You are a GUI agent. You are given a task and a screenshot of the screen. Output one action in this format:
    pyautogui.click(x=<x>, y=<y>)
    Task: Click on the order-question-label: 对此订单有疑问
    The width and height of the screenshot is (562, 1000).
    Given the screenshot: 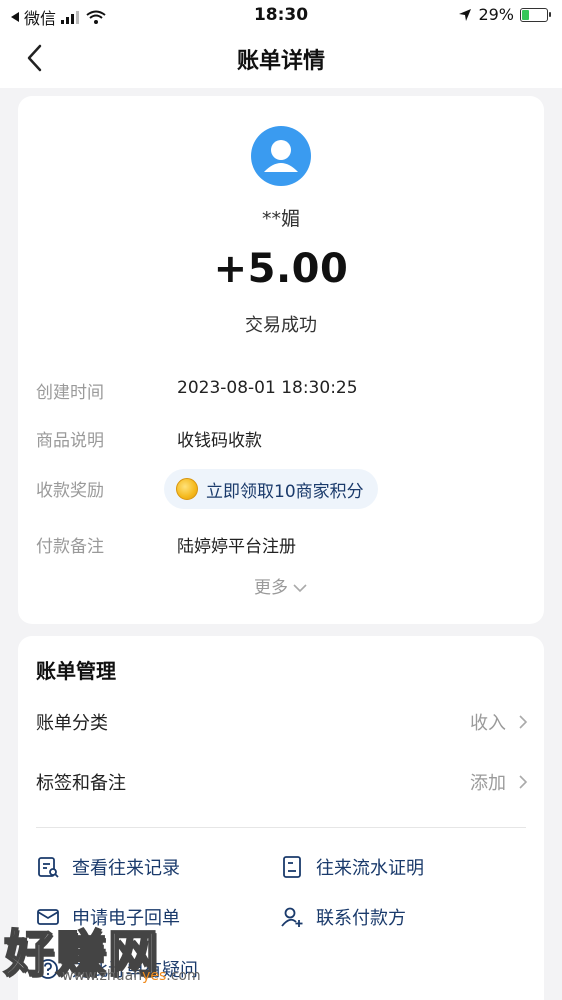 What is the action you would take?
    pyautogui.click(x=135, y=970)
    